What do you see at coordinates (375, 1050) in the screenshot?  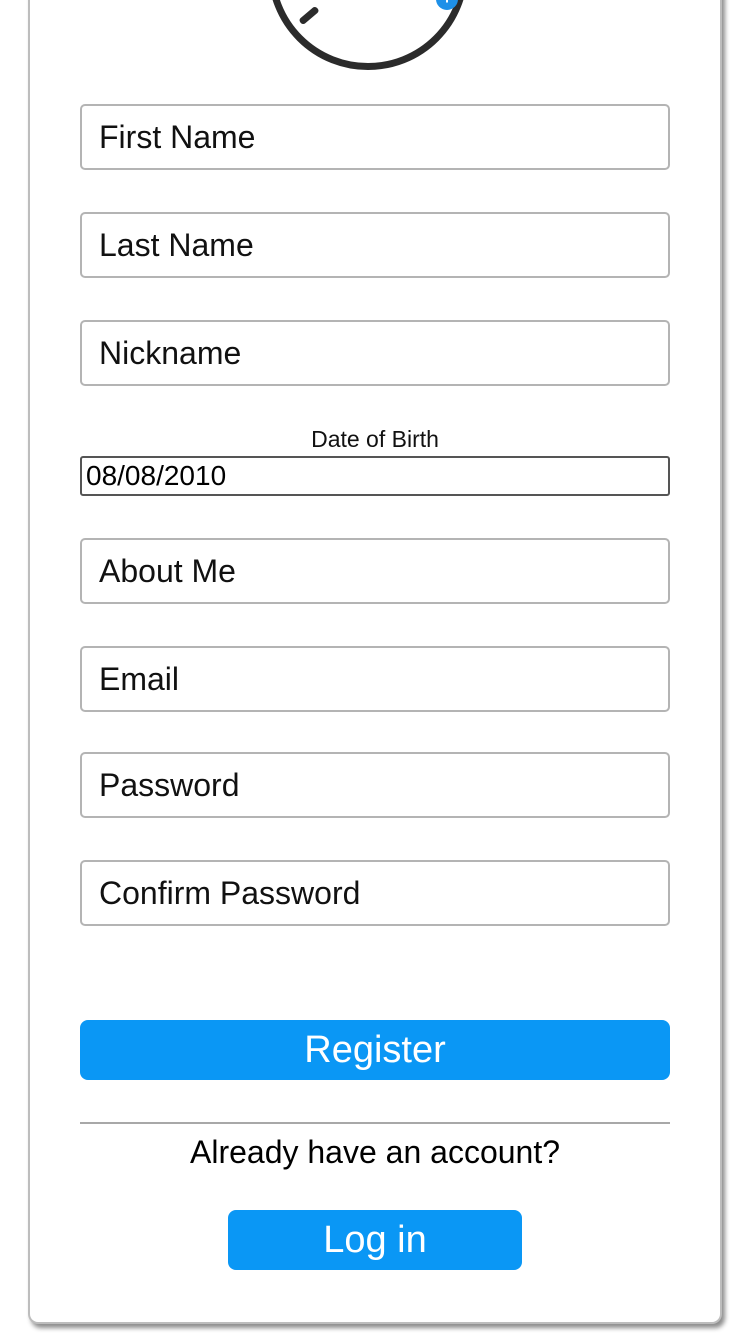 I see `register-button: Register` at bounding box center [375, 1050].